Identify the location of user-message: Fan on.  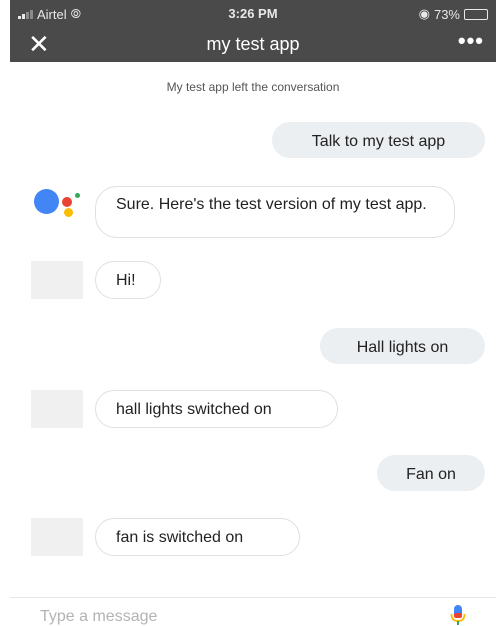
(431, 473).